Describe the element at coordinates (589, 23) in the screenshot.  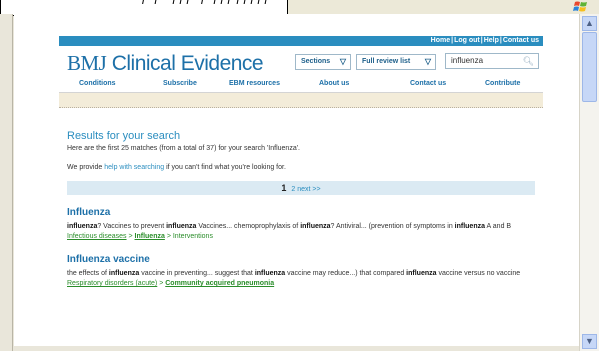
I see `scroll-up-button: ▲` at that location.